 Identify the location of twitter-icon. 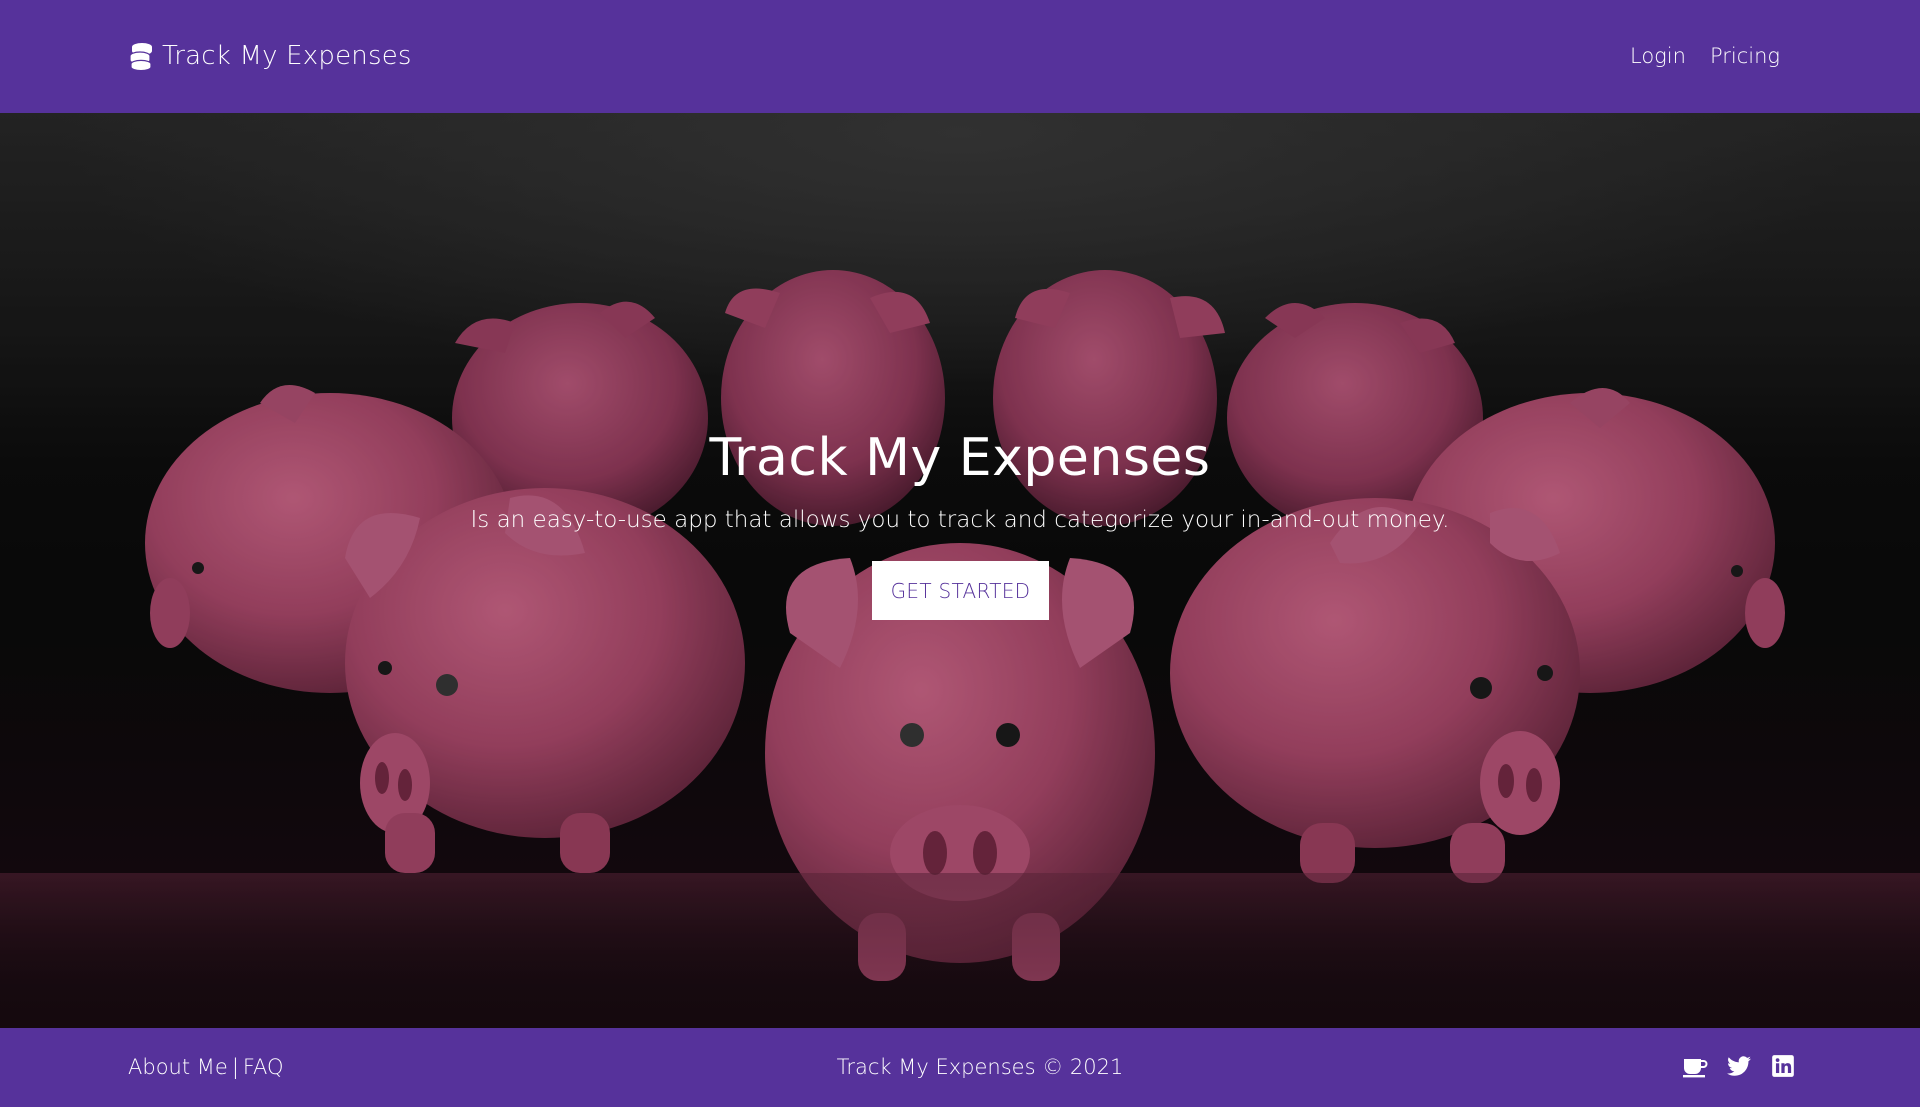
(1739, 1066).